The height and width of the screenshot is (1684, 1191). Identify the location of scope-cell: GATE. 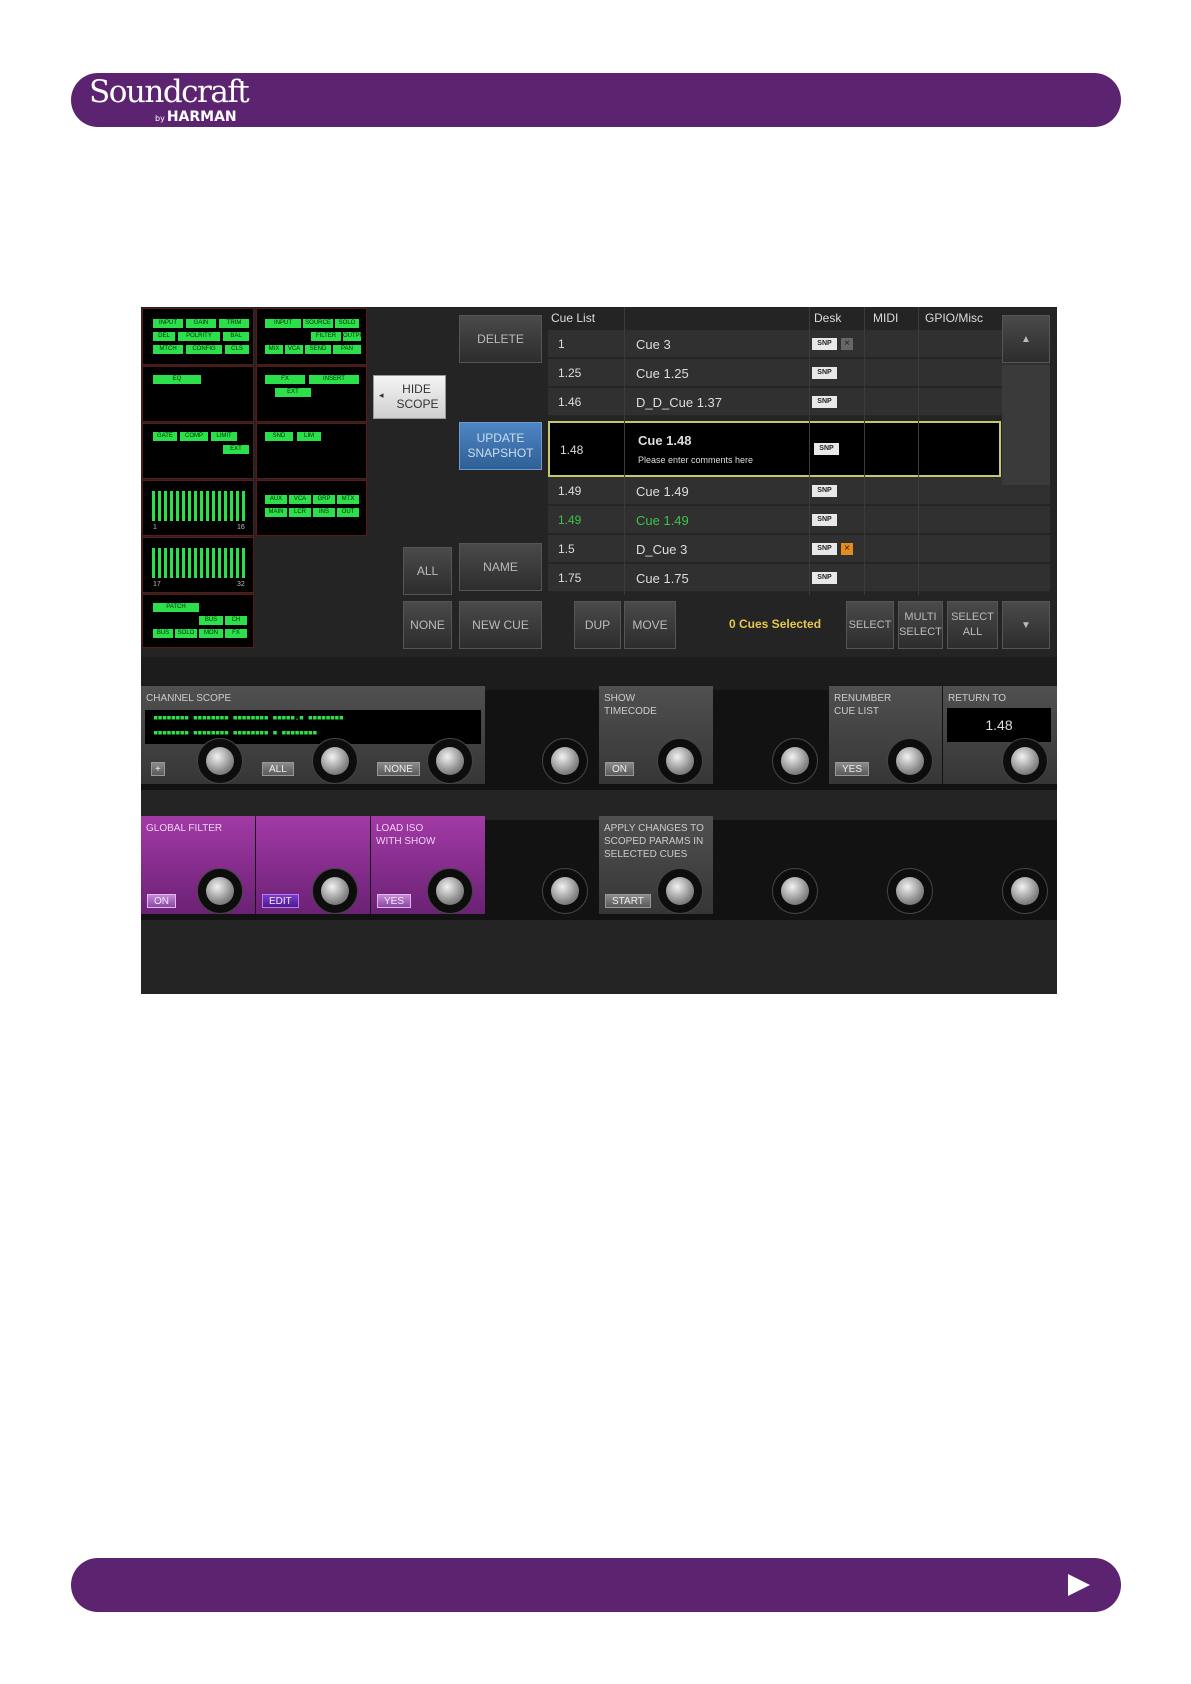
(165, 436).